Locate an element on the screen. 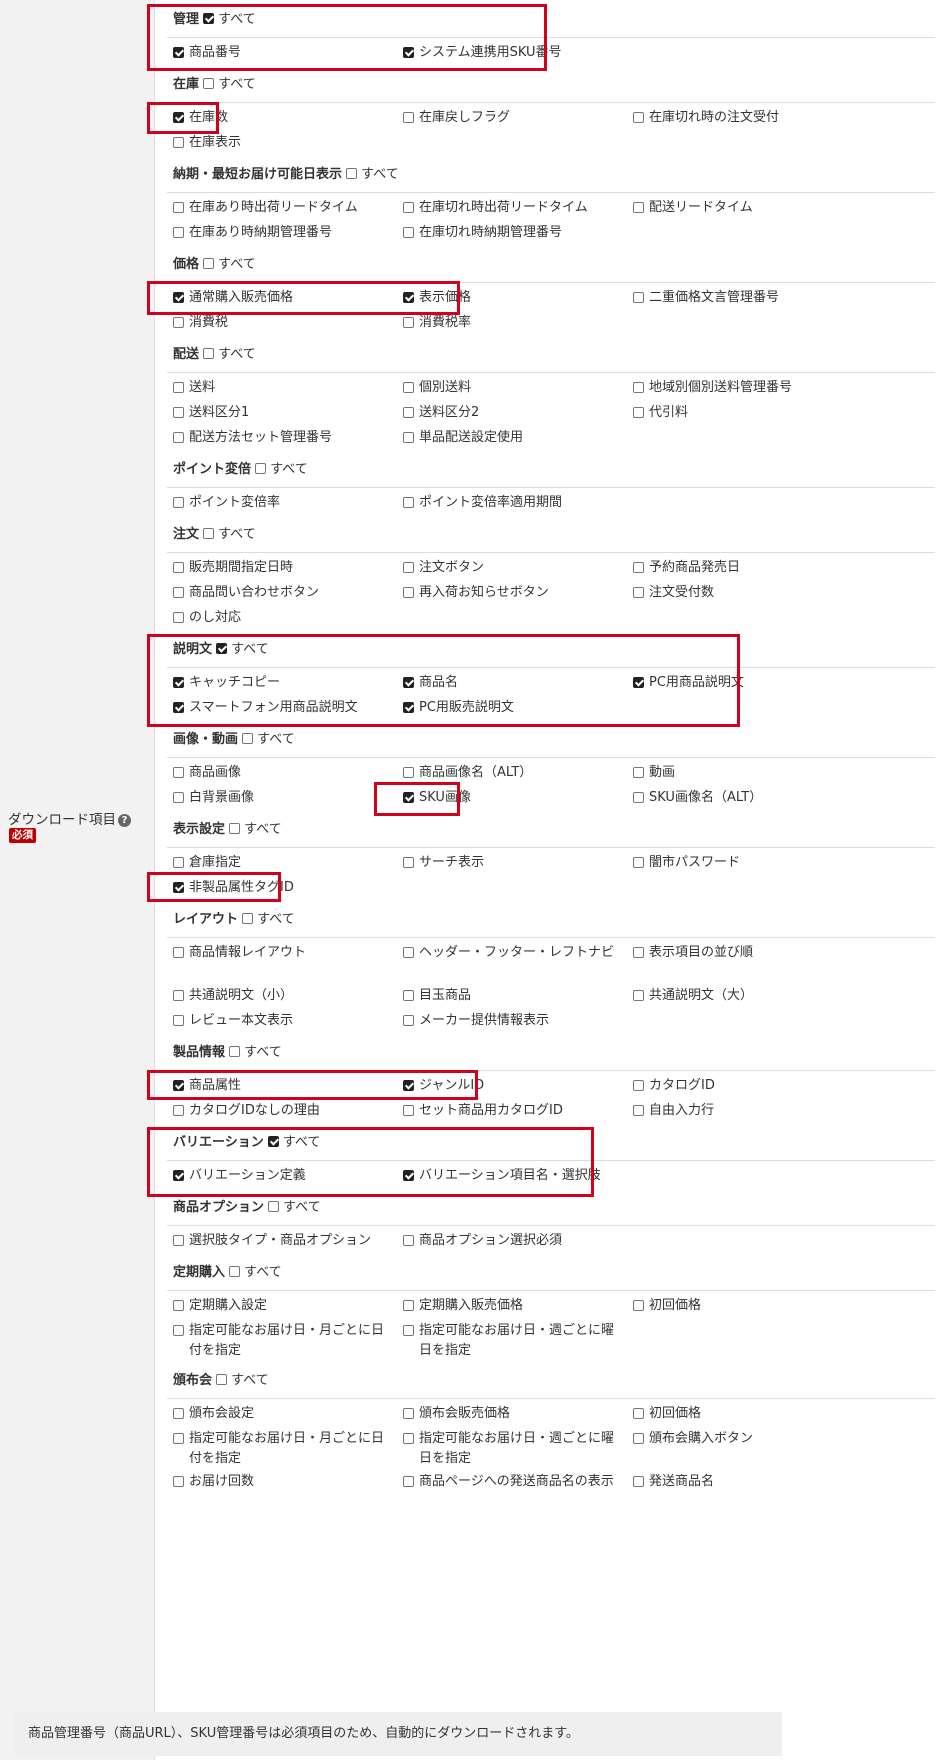 Image resolution: width=950 pixels, height=1760 pixels. option-item: 商品画像 is located at coordinates (283, 773).